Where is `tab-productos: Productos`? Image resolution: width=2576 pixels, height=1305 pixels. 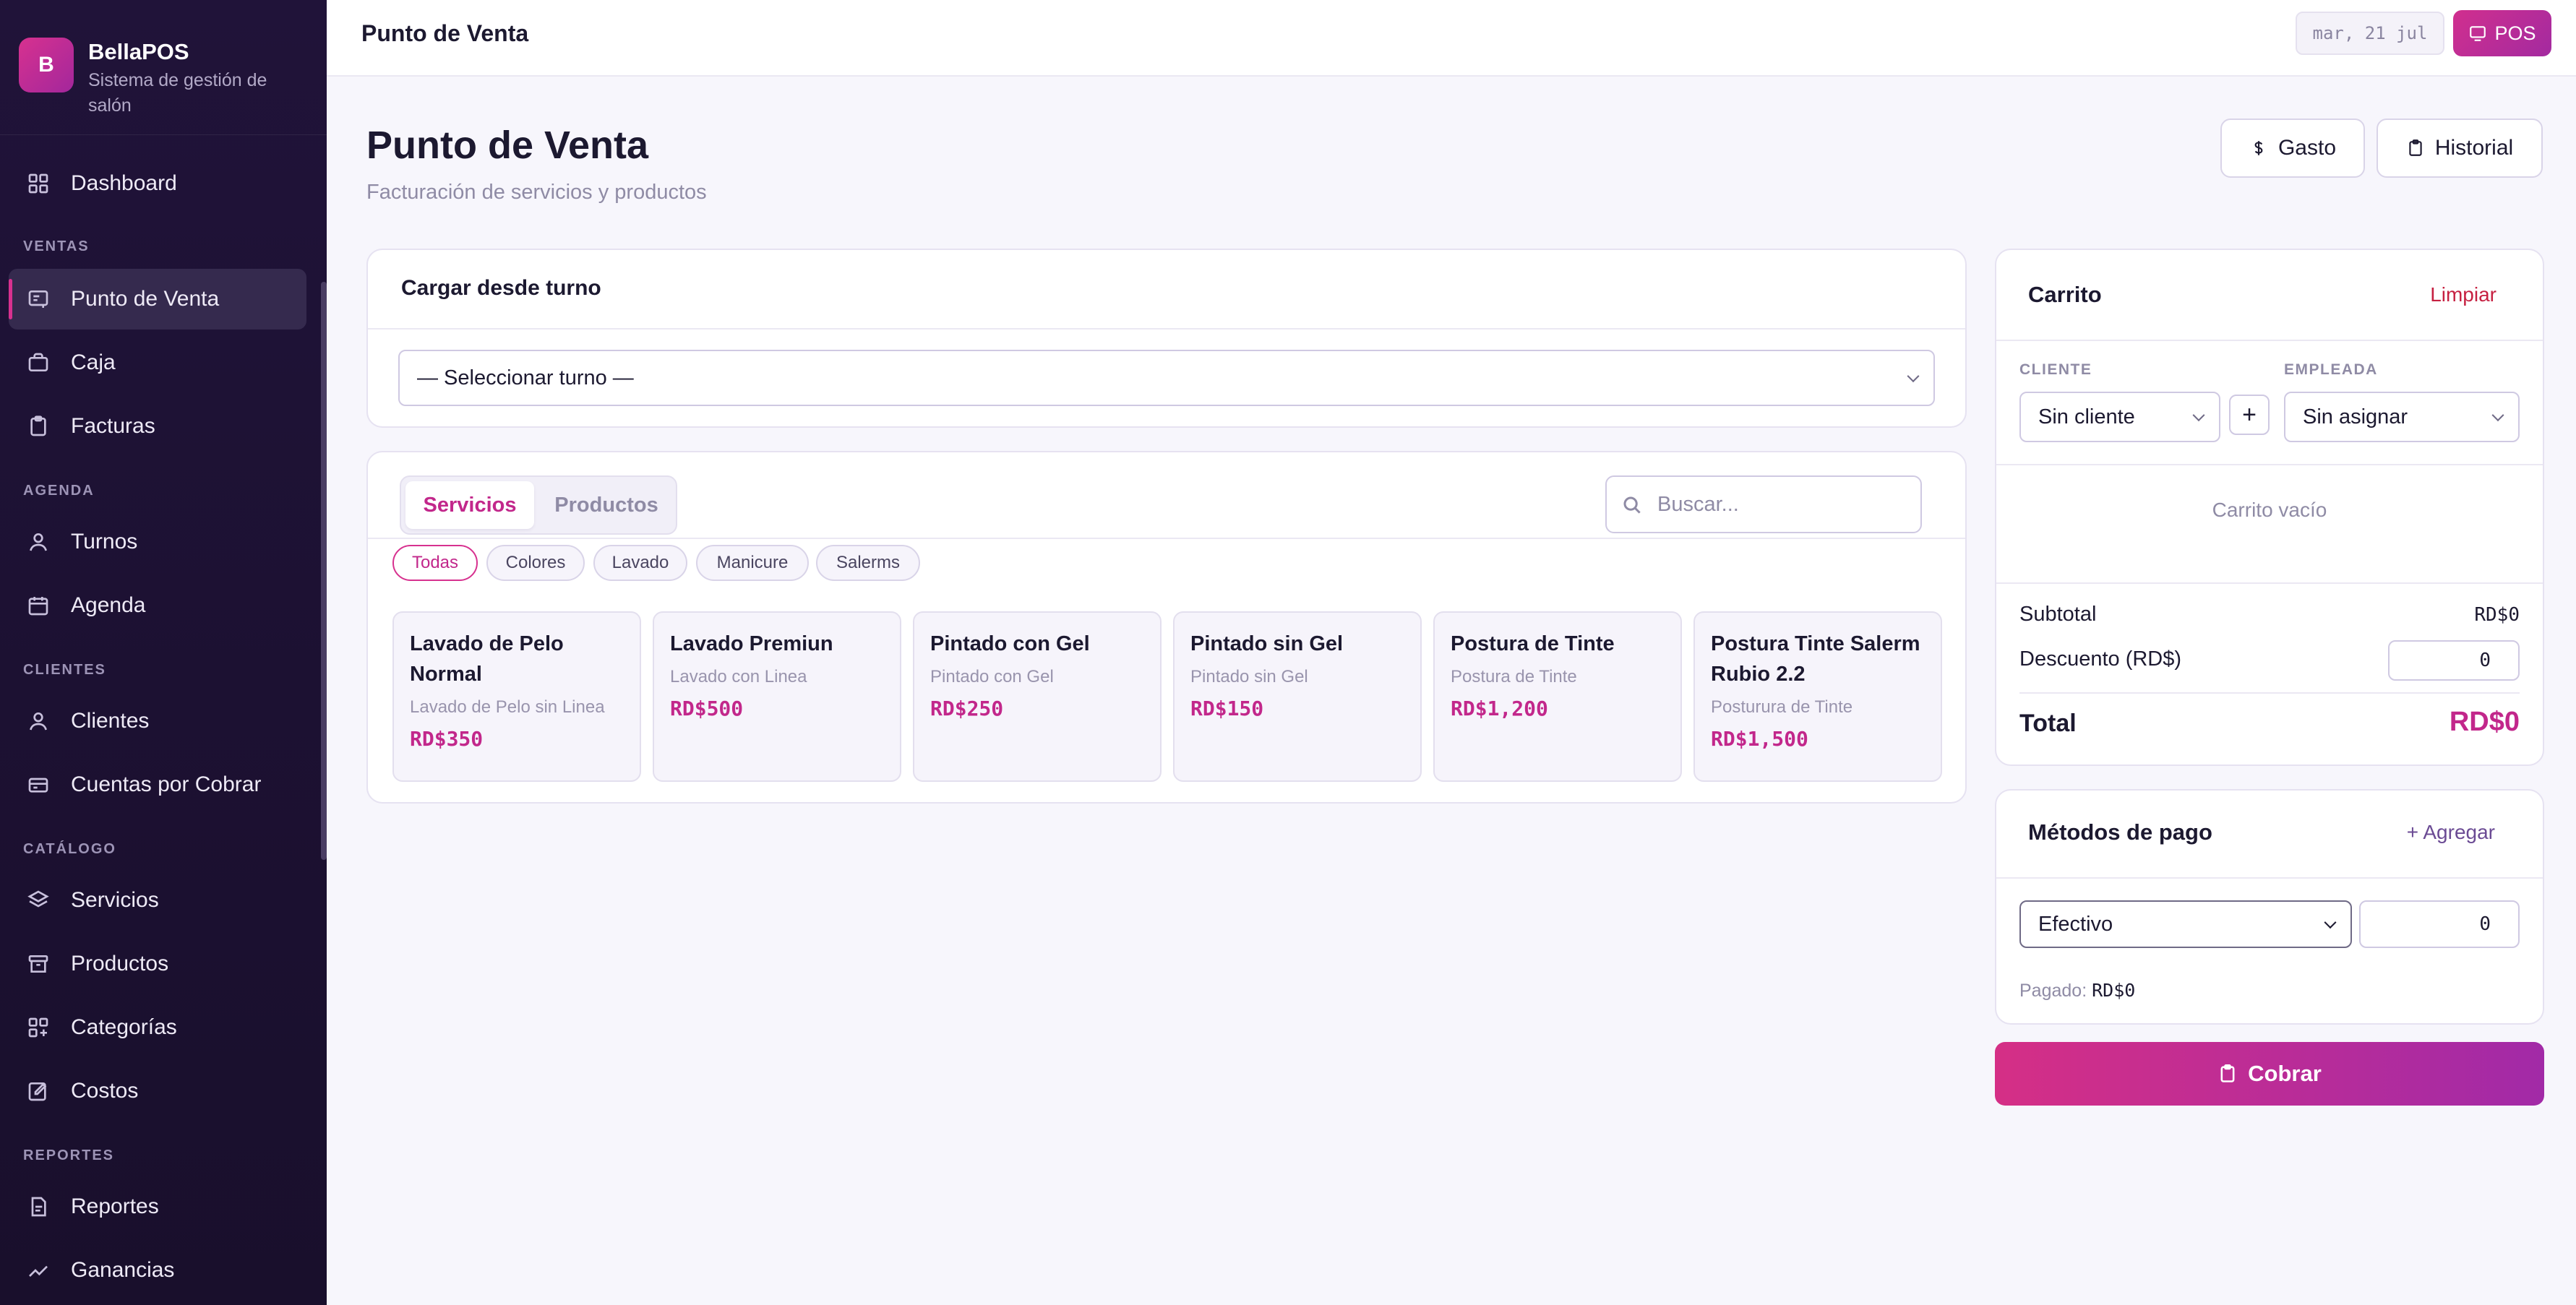 tab-productos: Productos is located at coordinates (606, 505).